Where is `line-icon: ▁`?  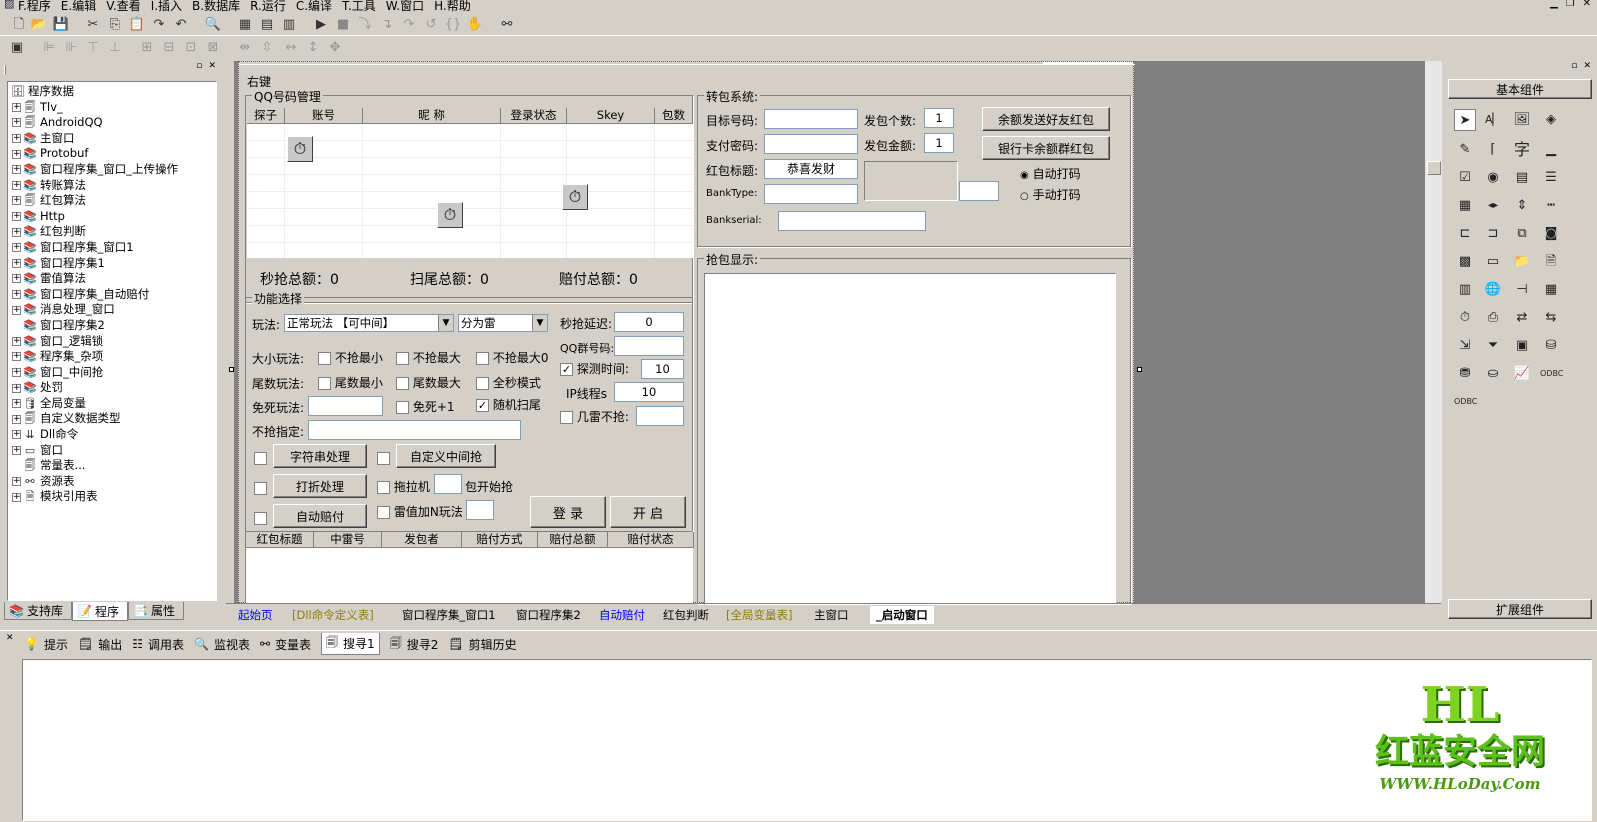
line-icon: ▁ is located at coordinates (1551, 150).